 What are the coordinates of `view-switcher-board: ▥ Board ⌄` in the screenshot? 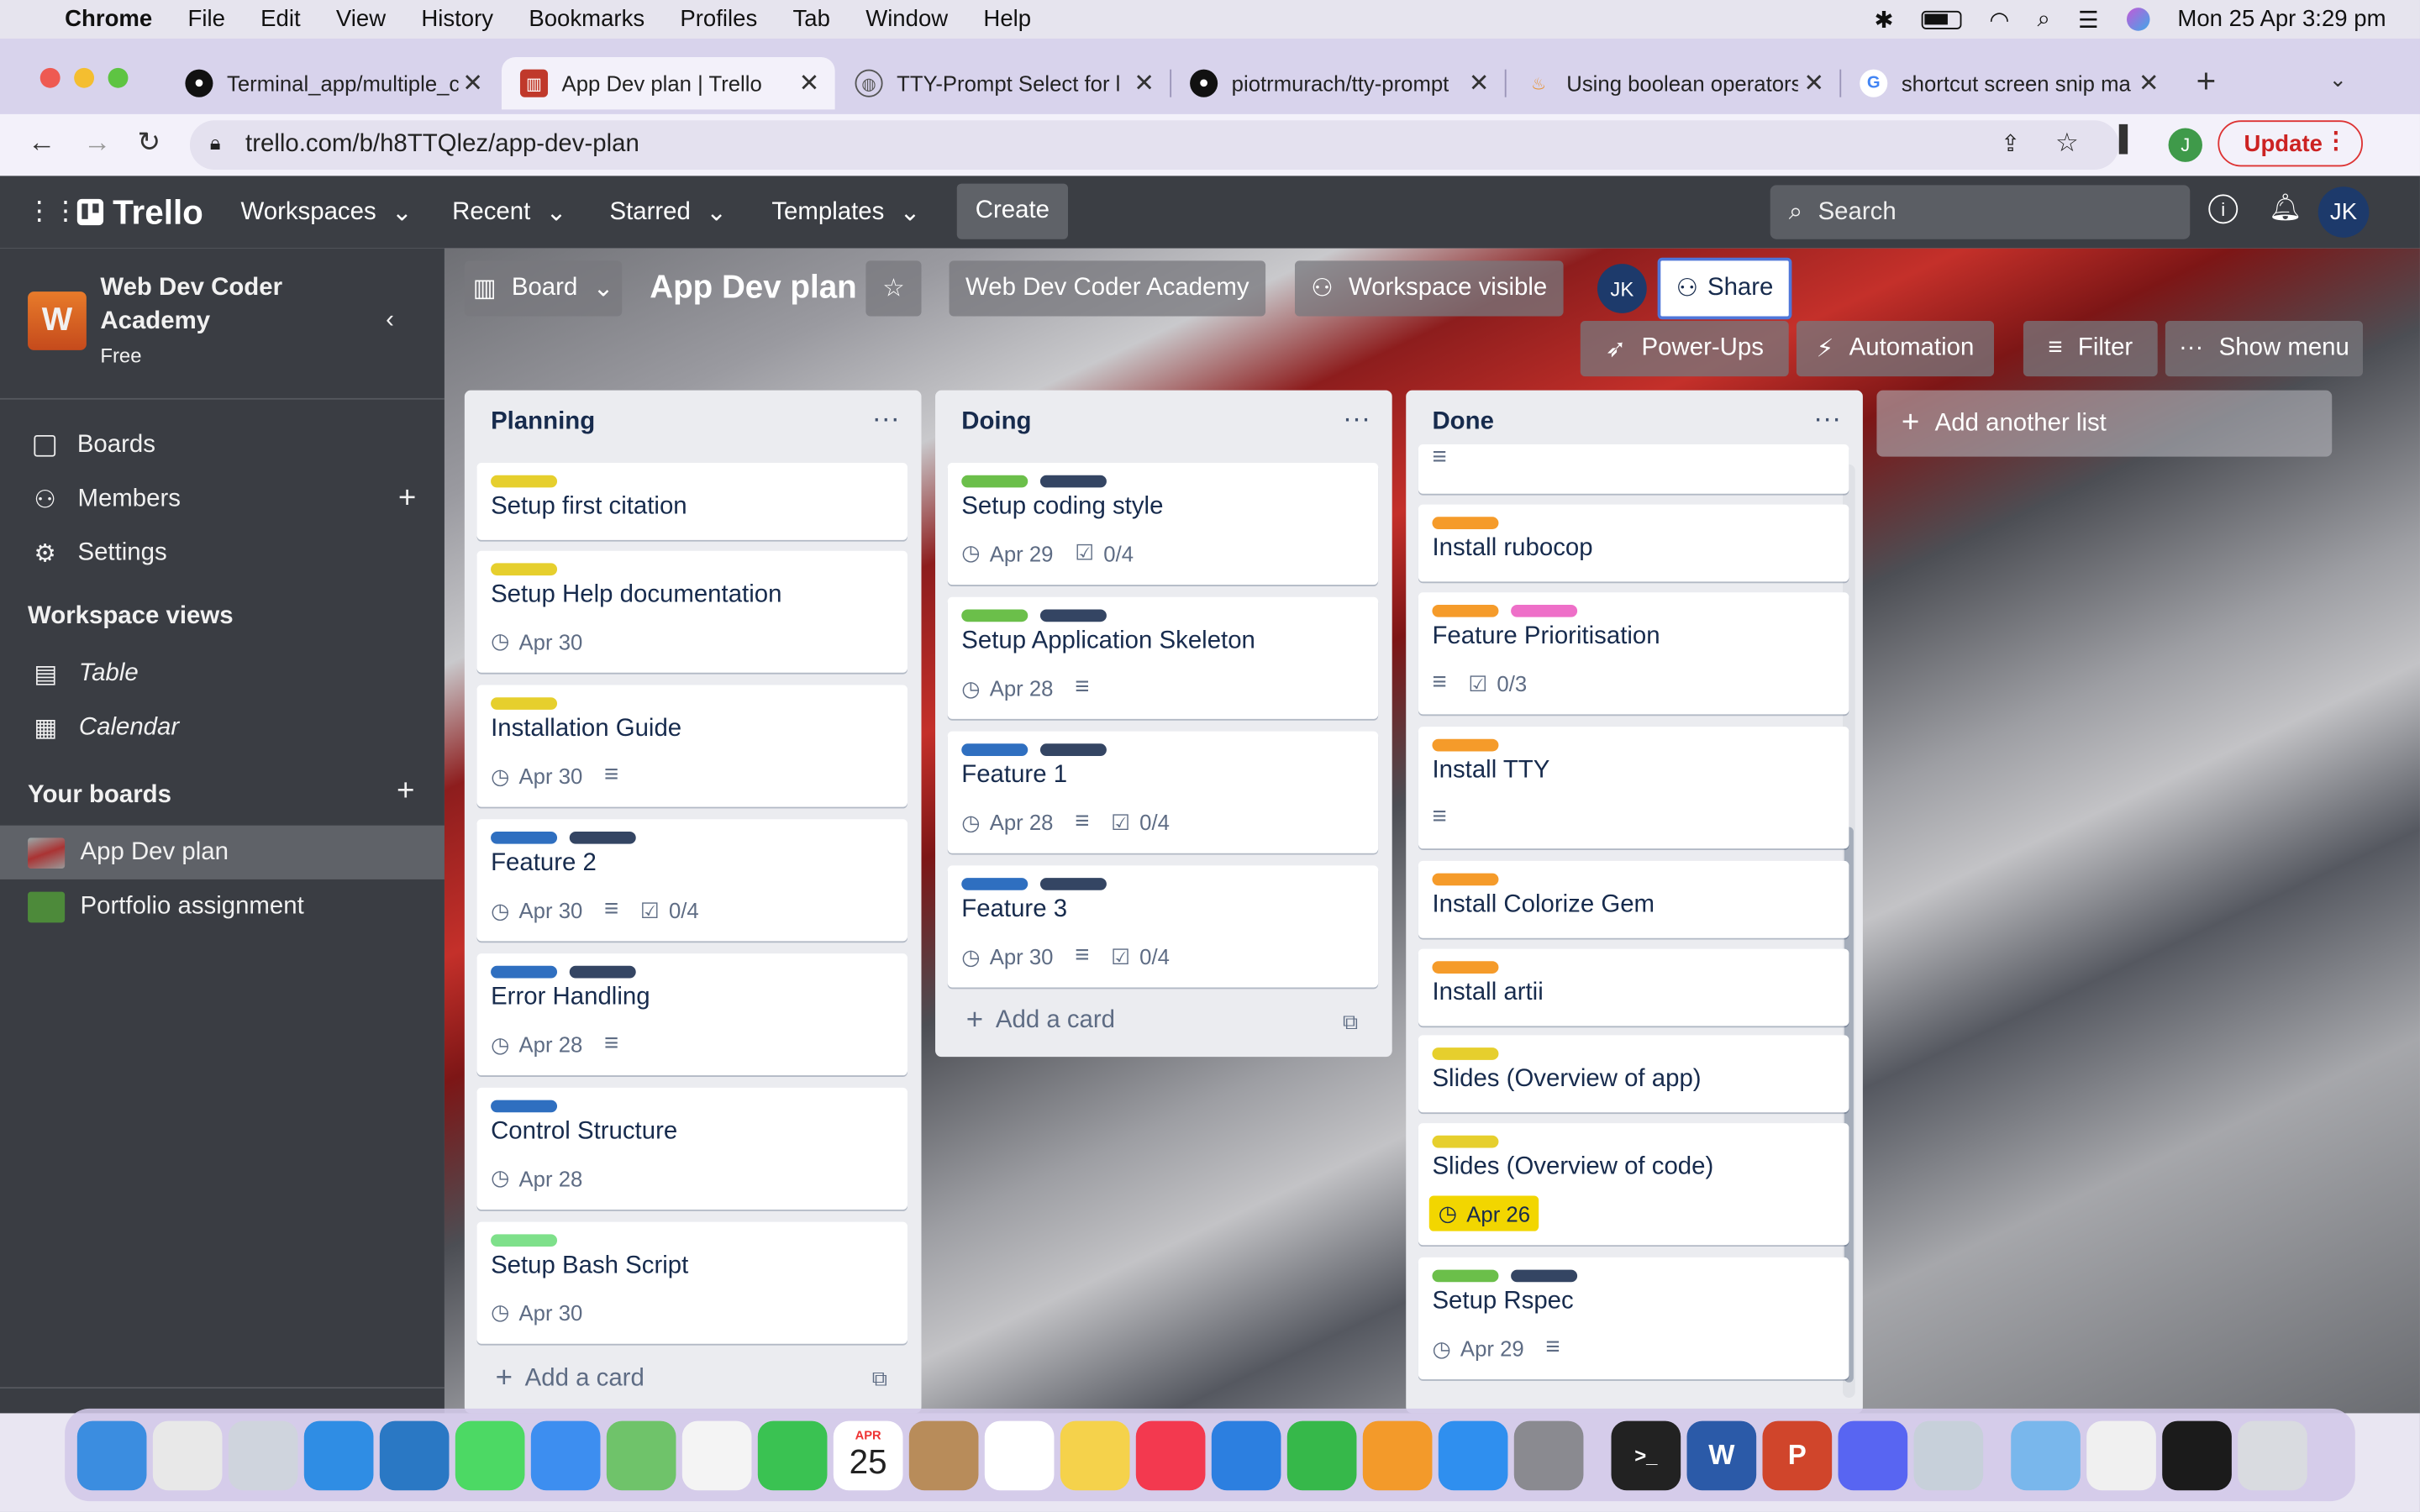 It's located at (543, 288).